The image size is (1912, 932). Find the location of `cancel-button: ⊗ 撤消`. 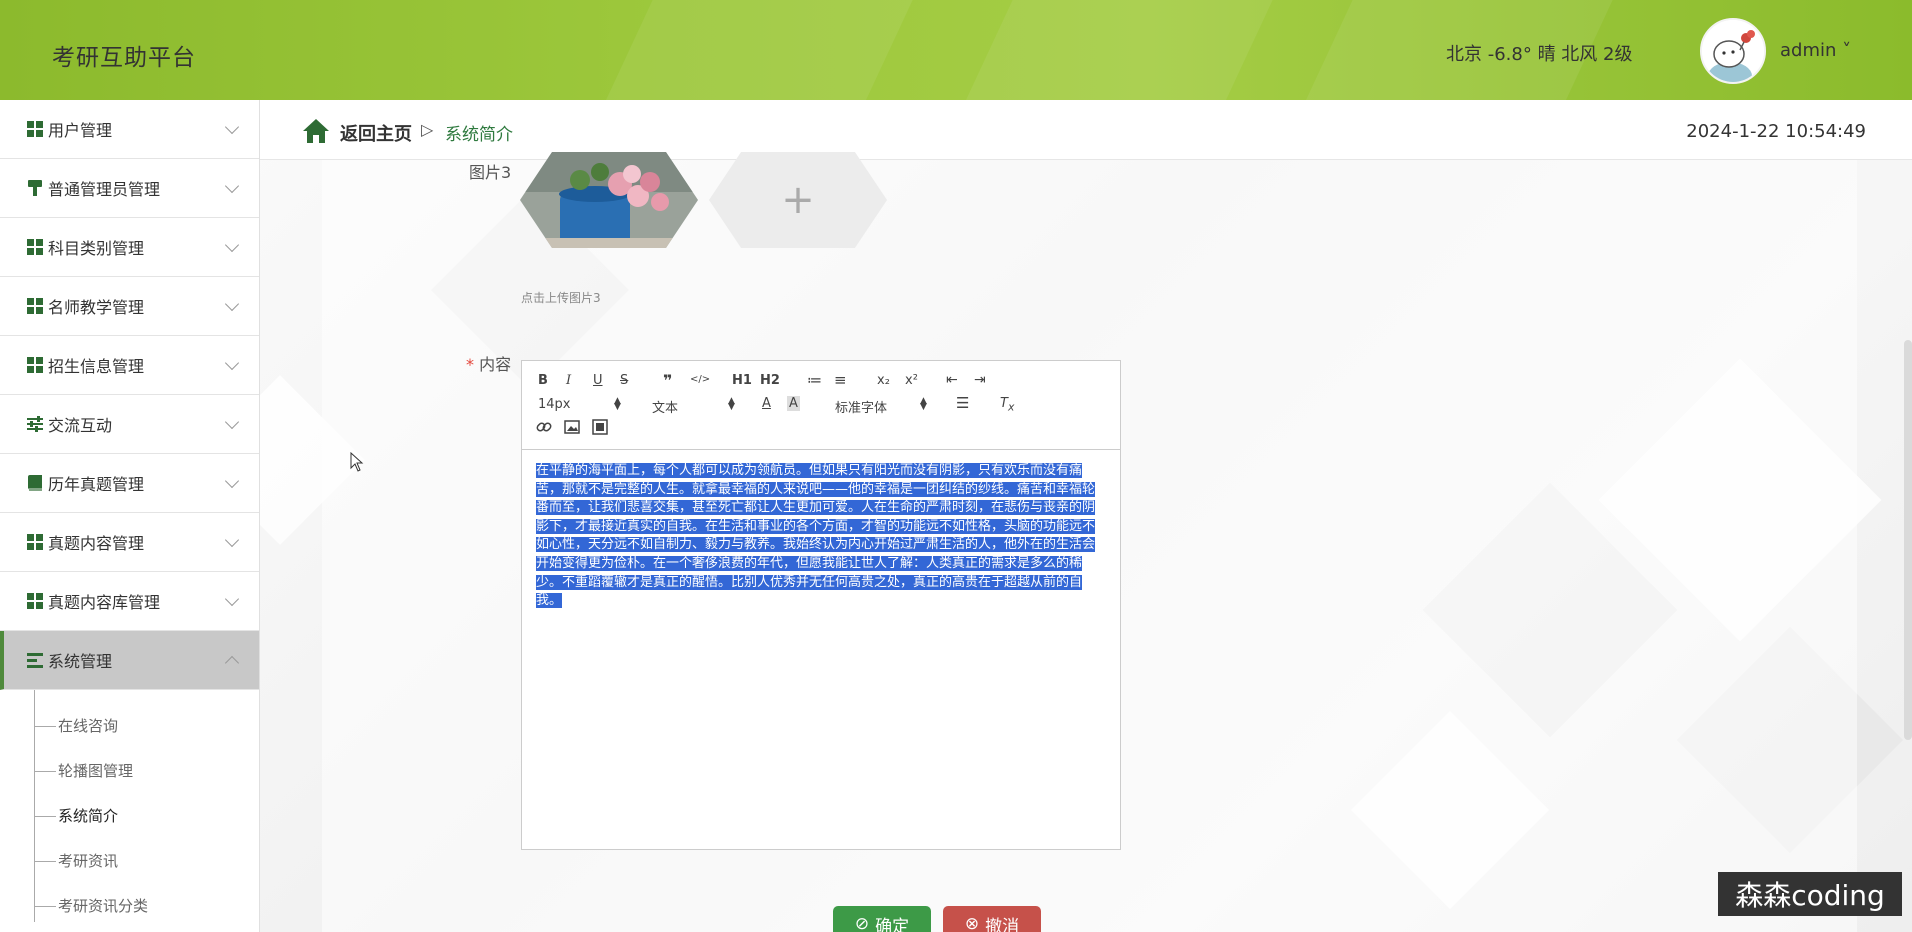

cancel-button: ⊗ 撤消 is located at coordinates (992, 919).